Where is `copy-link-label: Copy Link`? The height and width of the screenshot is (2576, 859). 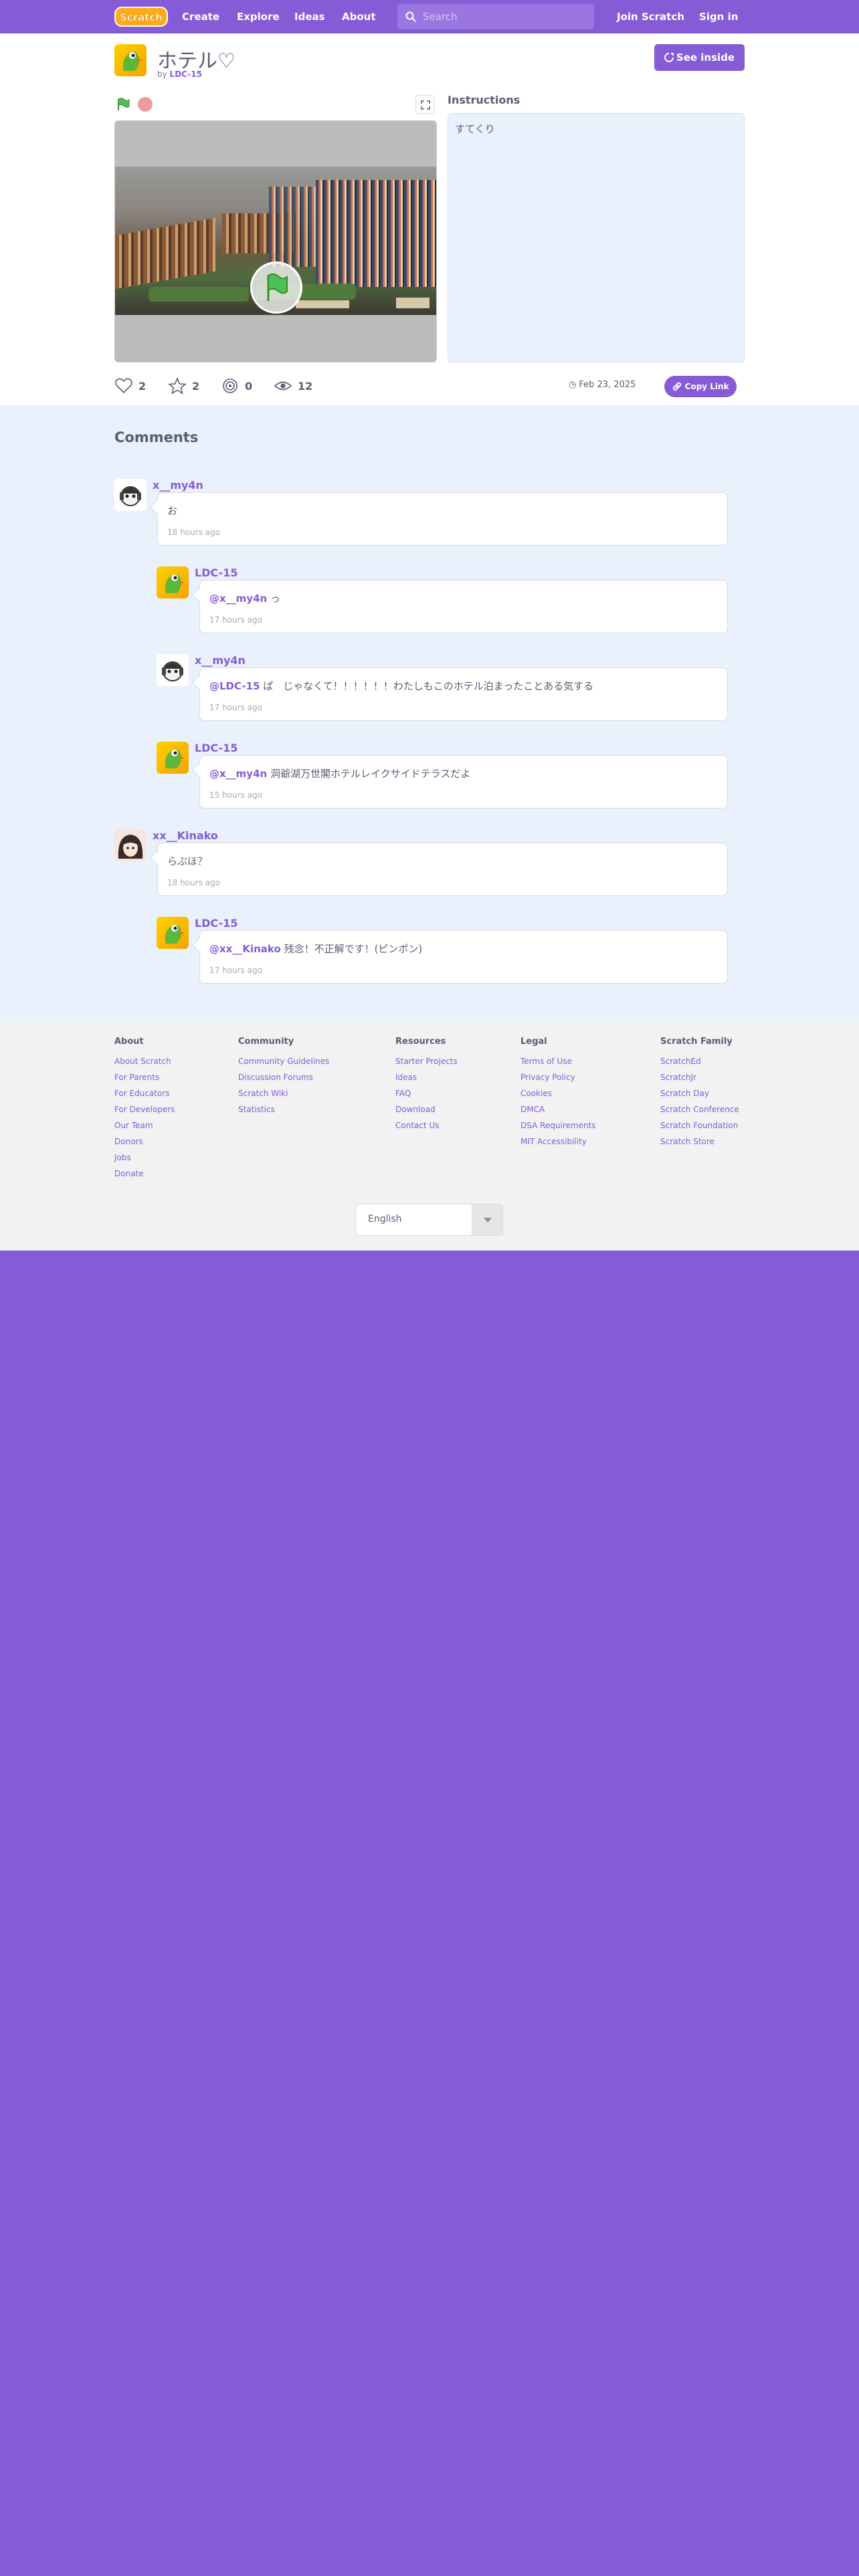 copy-link-label: Copy Link is located at coordinates (706, 387).